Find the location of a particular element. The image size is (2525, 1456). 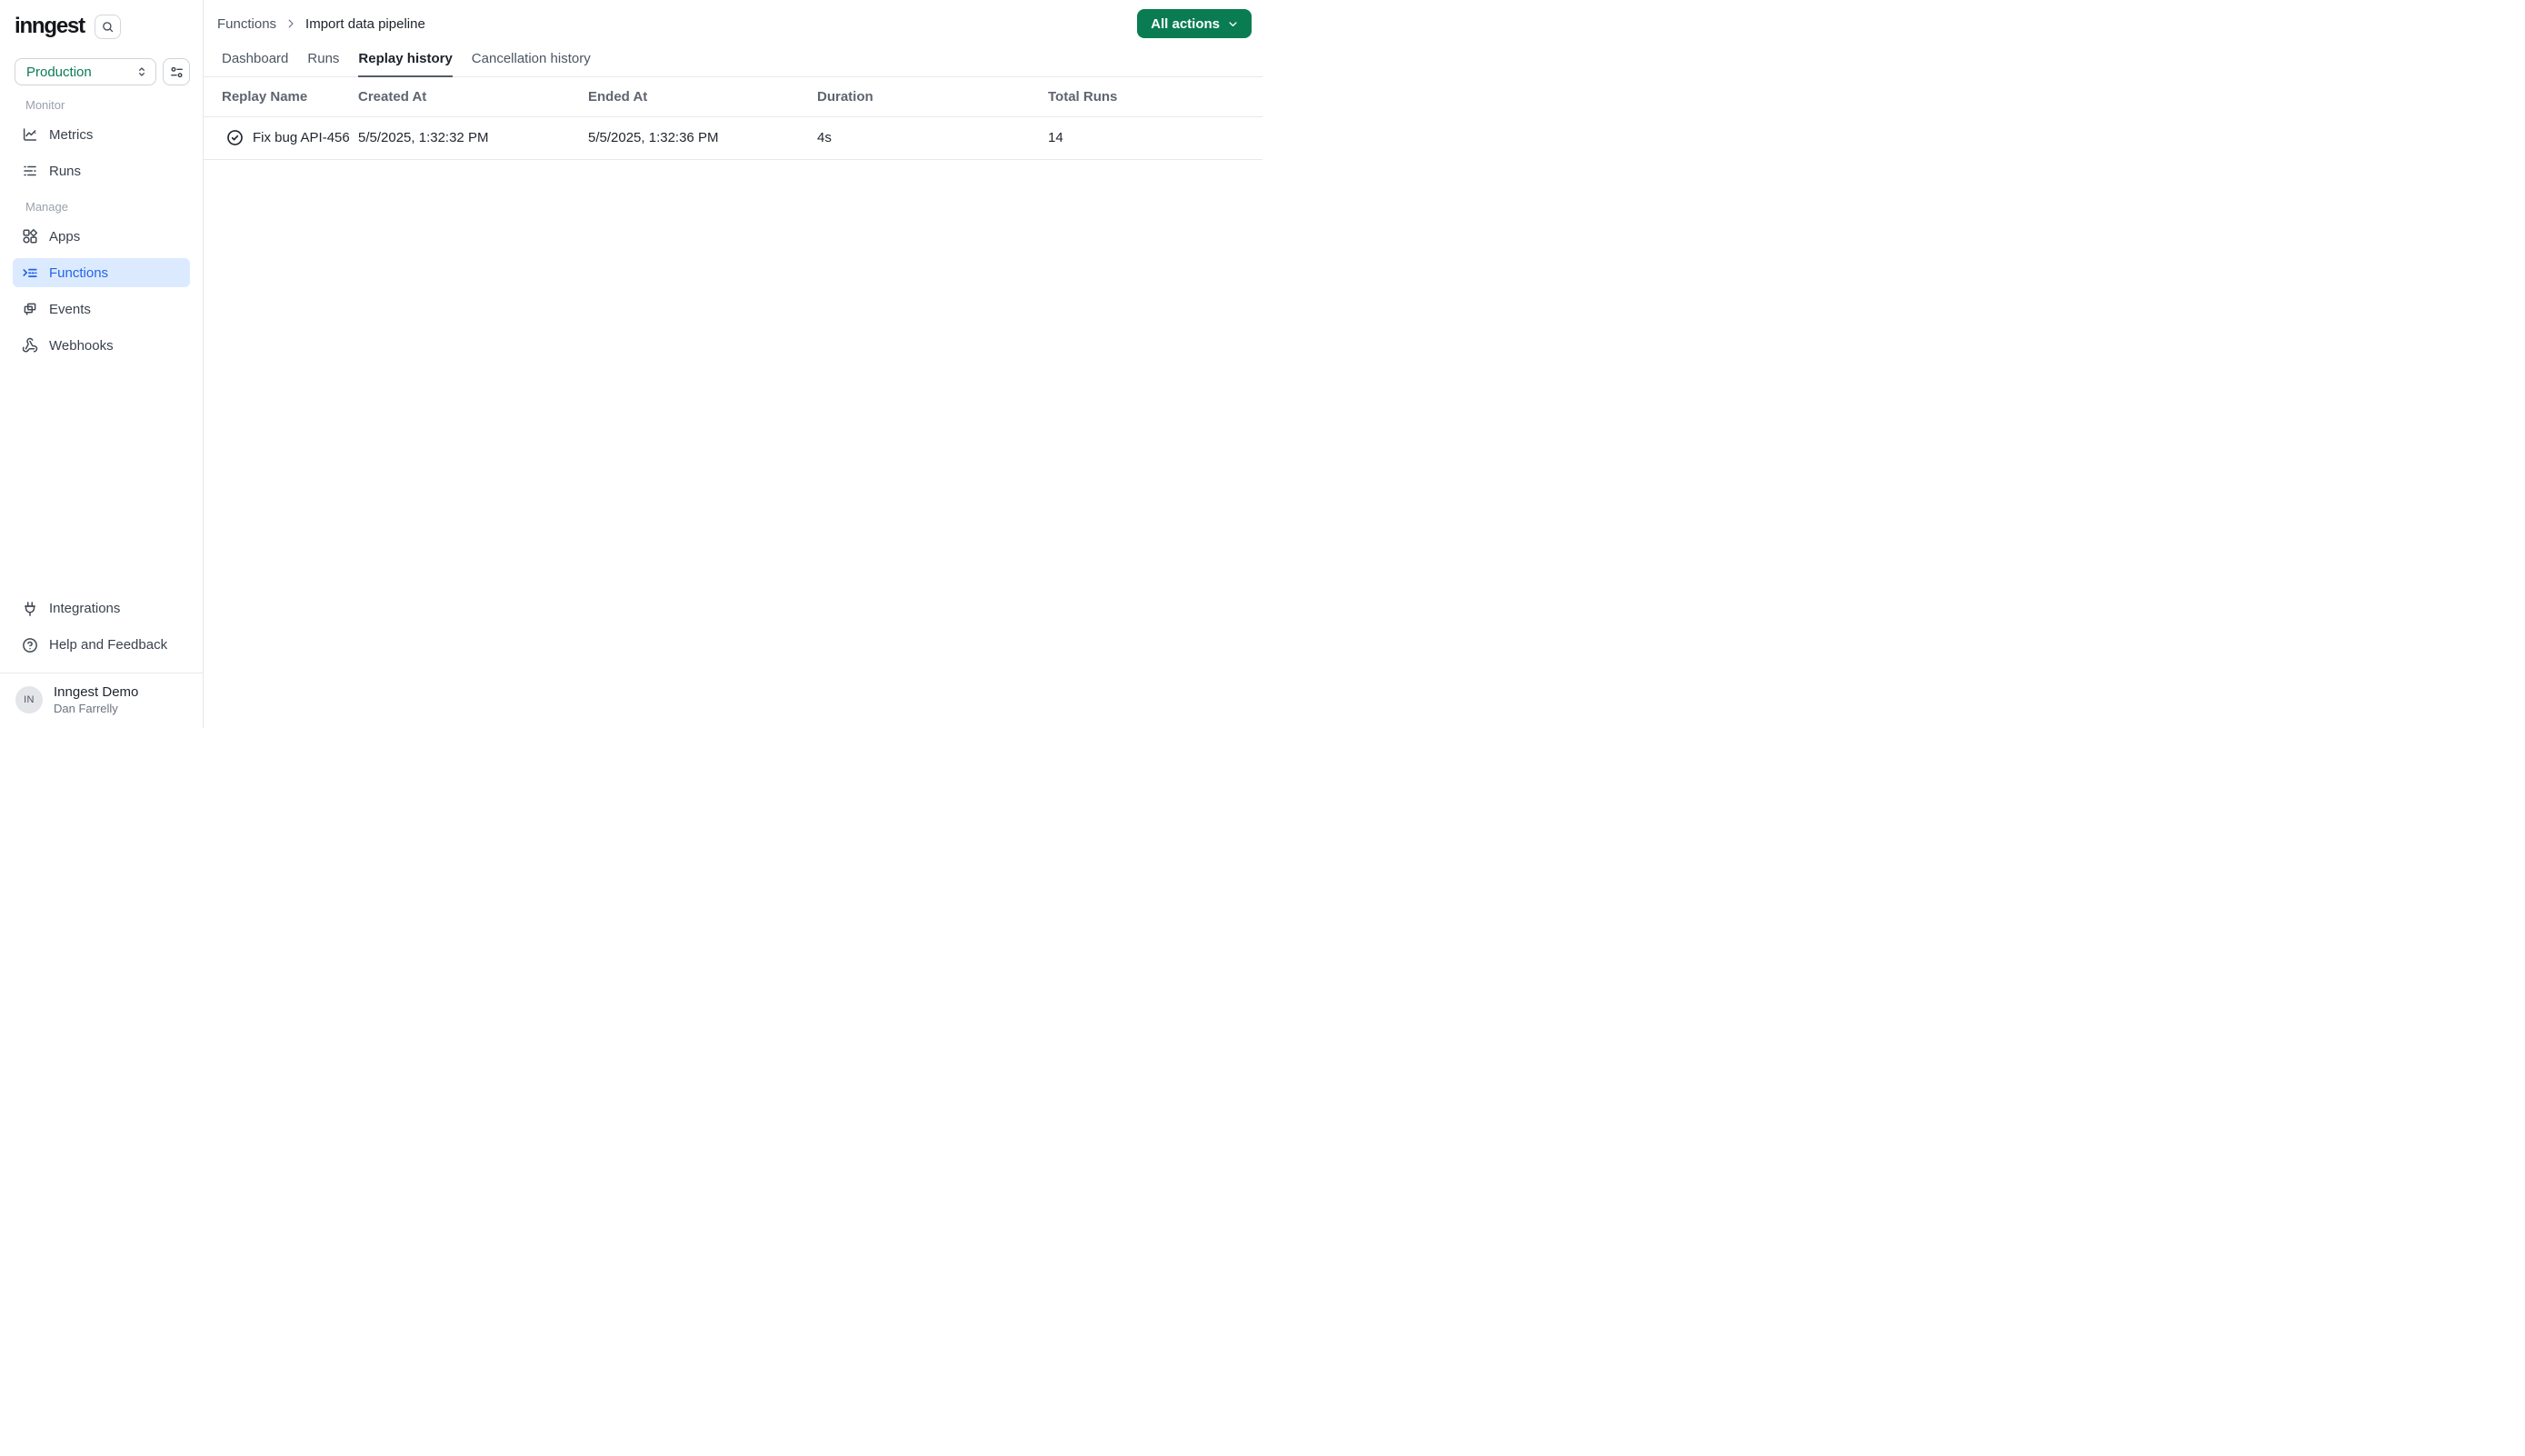

webhook-icon is located at coordinates (30, 346).